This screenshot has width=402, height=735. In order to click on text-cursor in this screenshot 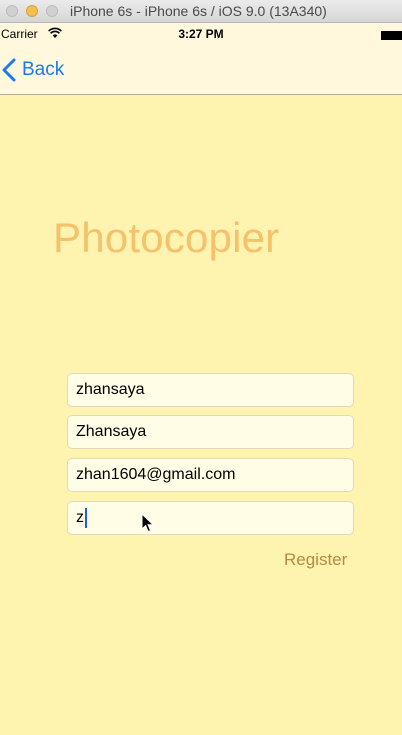, I will do `click(86, 518)`.